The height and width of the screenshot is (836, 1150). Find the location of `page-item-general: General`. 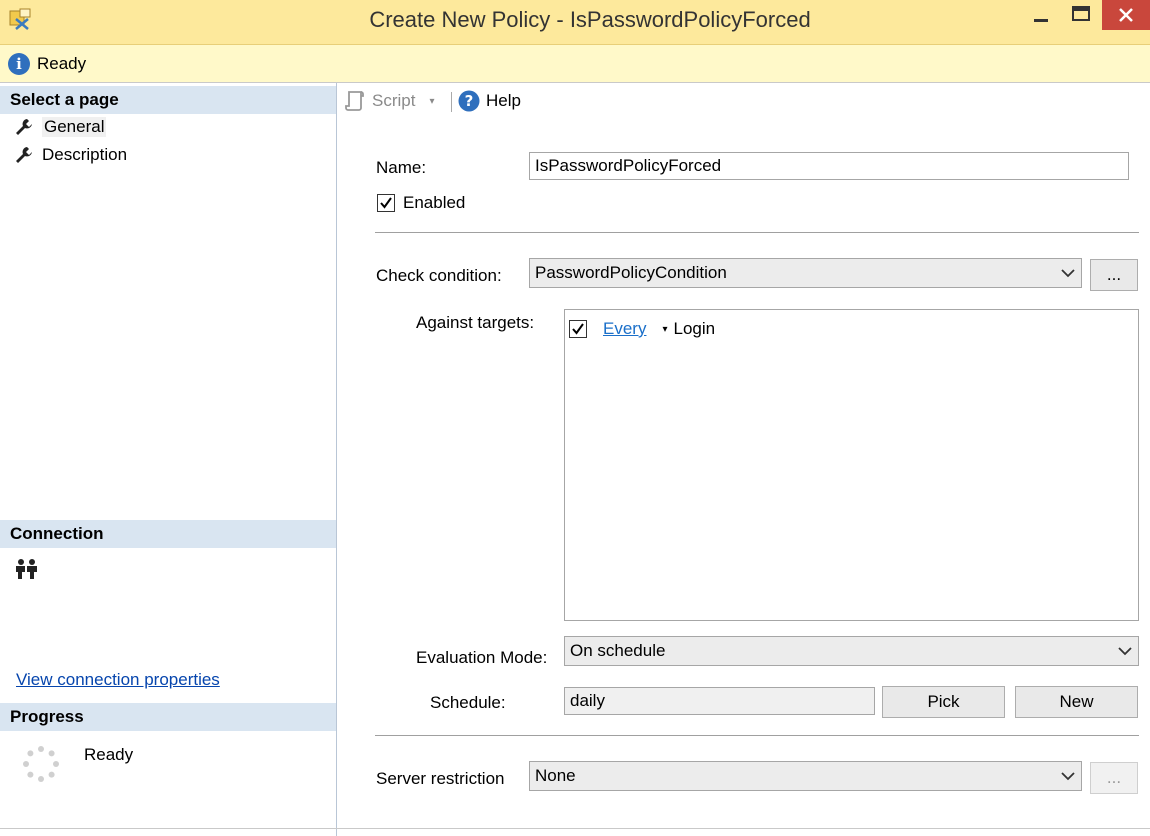

page-item-general: General is located at coordinates (60, 127).